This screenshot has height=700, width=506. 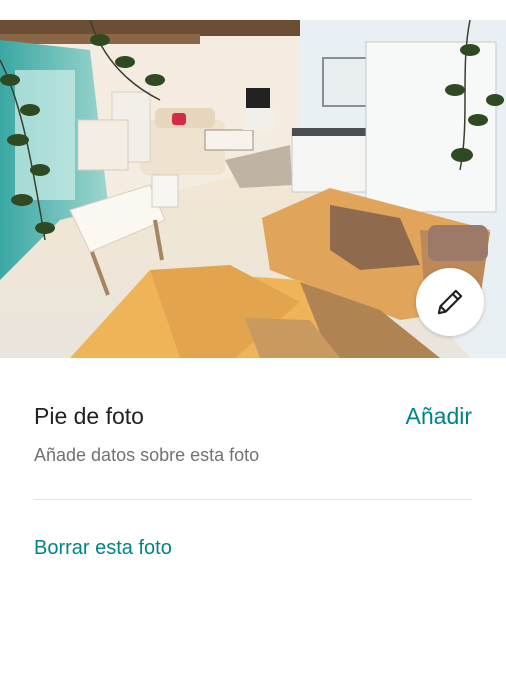 What do you see at coordinates (89, 416) in the screenshot?
I see `caption-title: Pie de foto` at bounding box center [89, 416].